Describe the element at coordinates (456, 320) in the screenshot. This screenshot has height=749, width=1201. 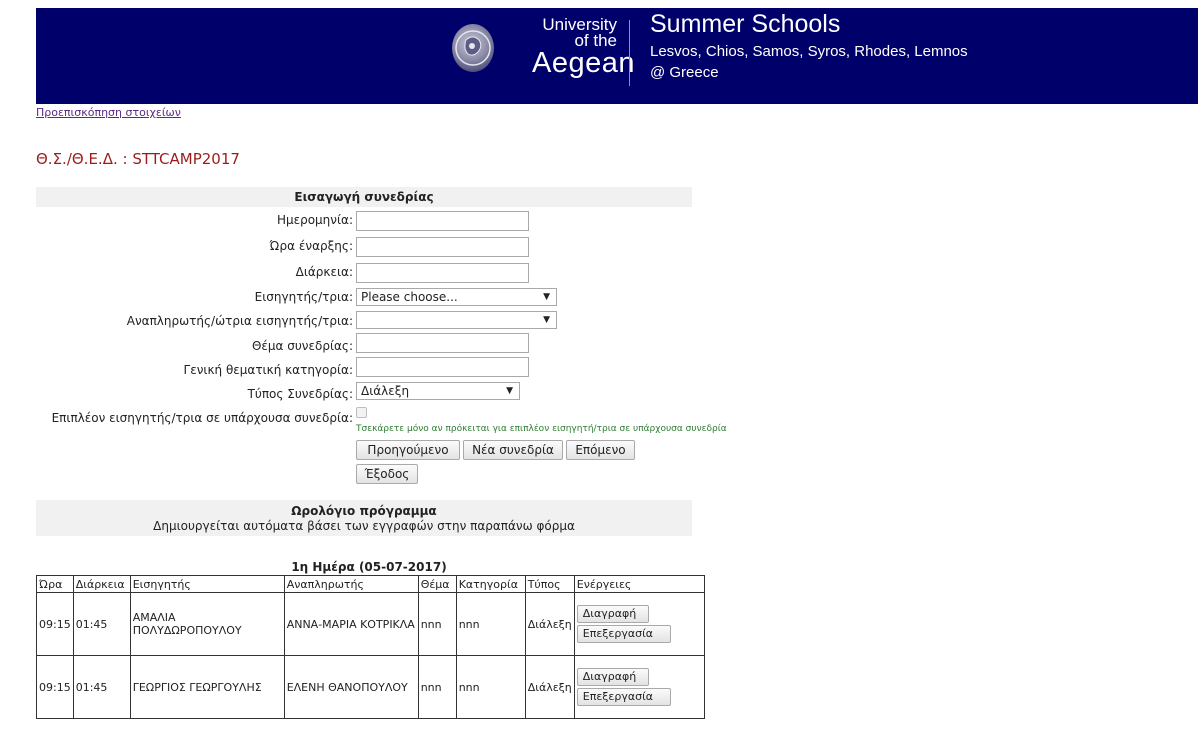
I see `substitute-select: ▼` at that location.